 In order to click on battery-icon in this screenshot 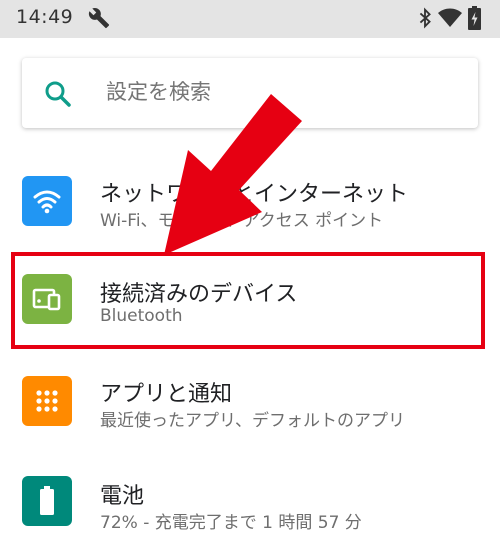, I will do `click(47, 501)`.